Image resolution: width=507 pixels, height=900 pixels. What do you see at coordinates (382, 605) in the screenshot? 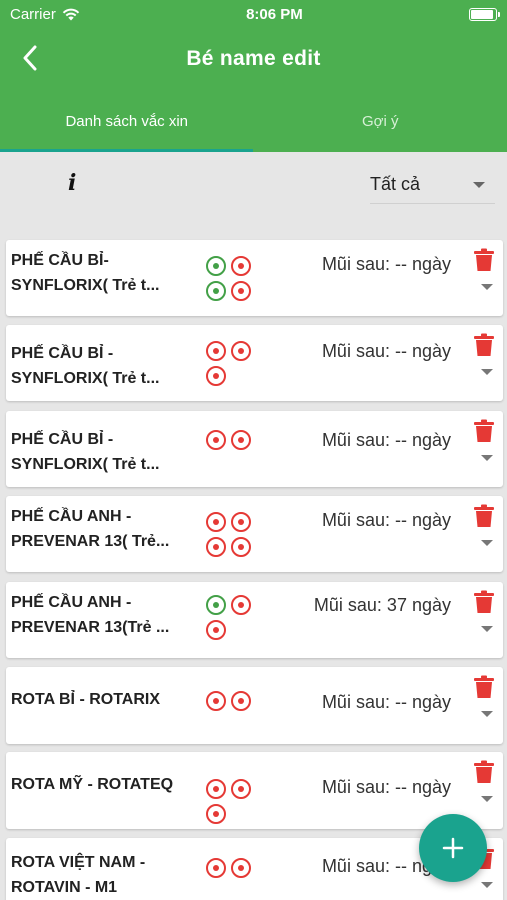
I see `next-dose-label: Mũi sau: 37 ngày` at bounding box center [382, 605].